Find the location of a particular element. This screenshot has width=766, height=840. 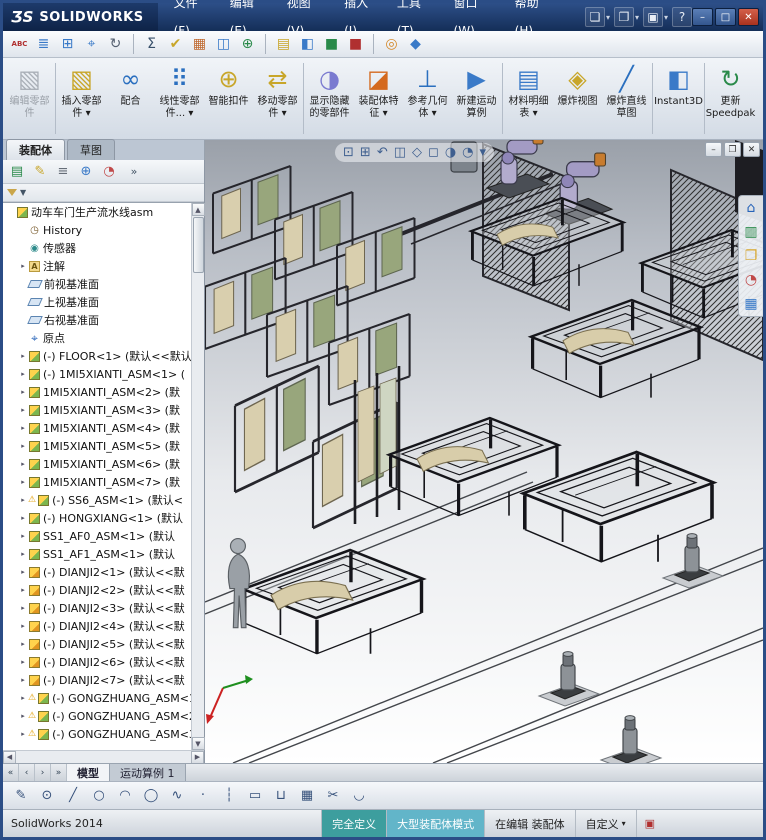

grid-settings-icon: ⊞ is located at coordinates (67, 44).